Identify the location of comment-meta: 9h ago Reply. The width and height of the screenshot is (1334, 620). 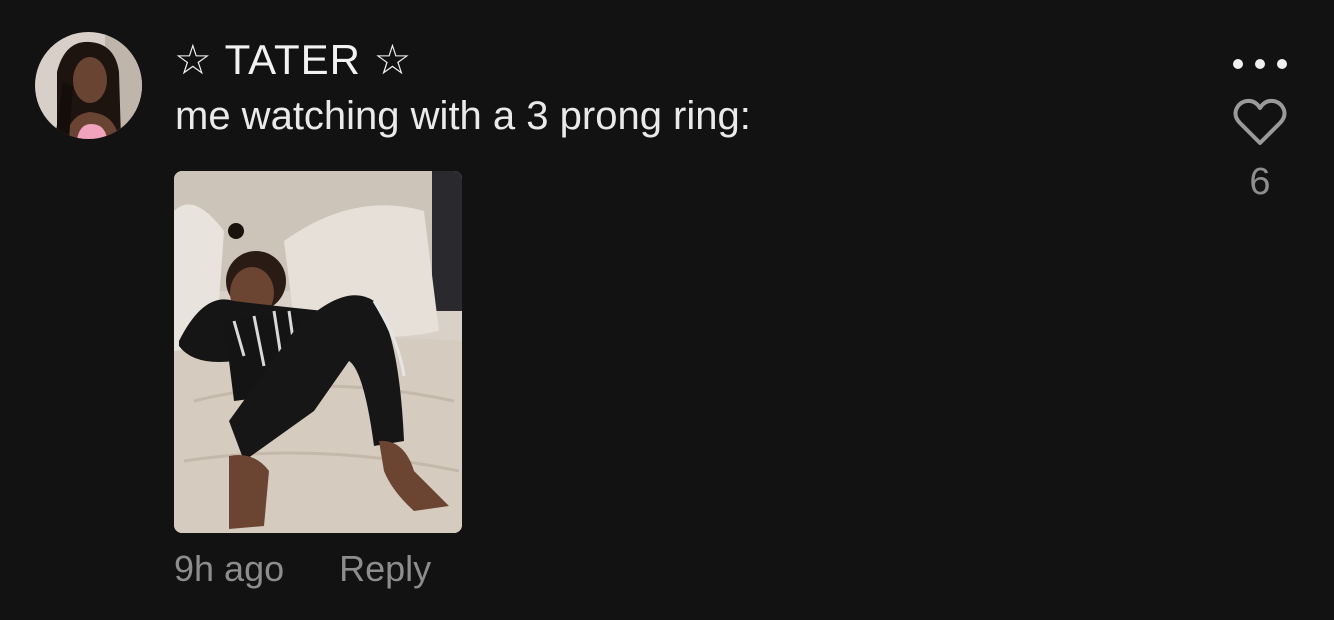
(302, 569).